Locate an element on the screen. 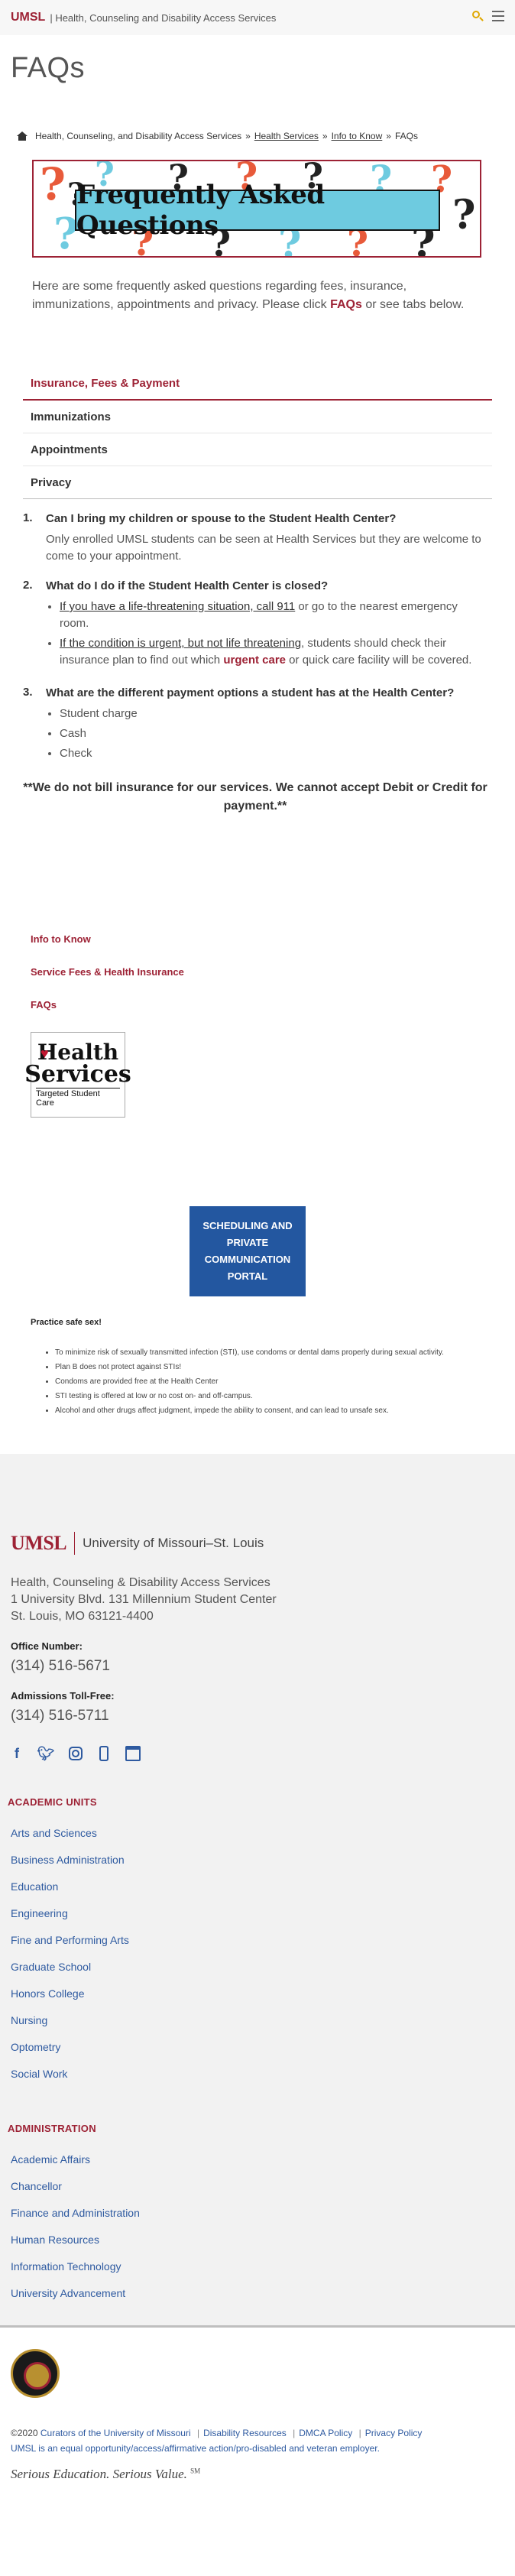 The height and width of the screenshot is (2576, 515). footer-link: Optometry is located at coordinates (257, 2048).